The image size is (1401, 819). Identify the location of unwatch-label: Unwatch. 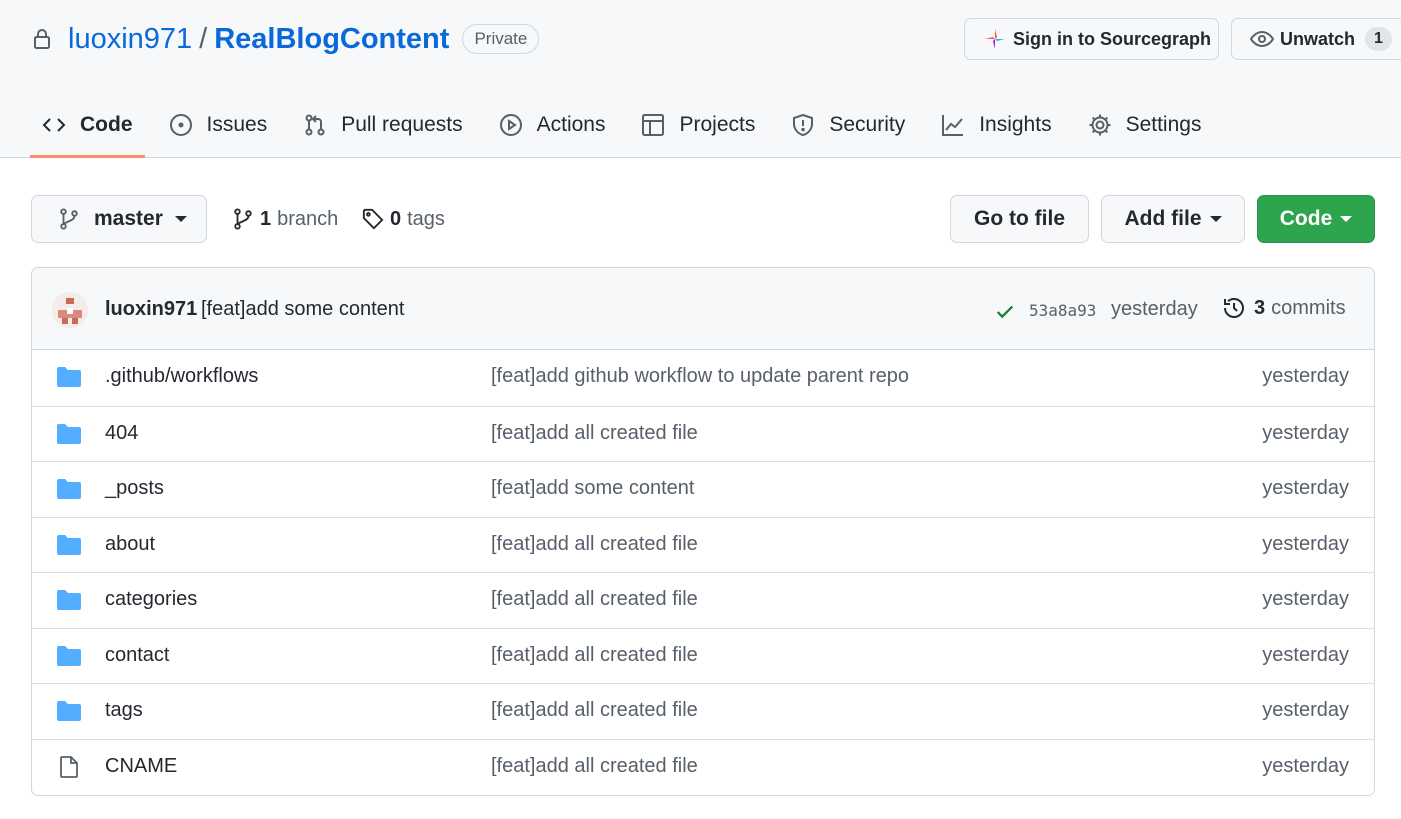
(1318, 38).